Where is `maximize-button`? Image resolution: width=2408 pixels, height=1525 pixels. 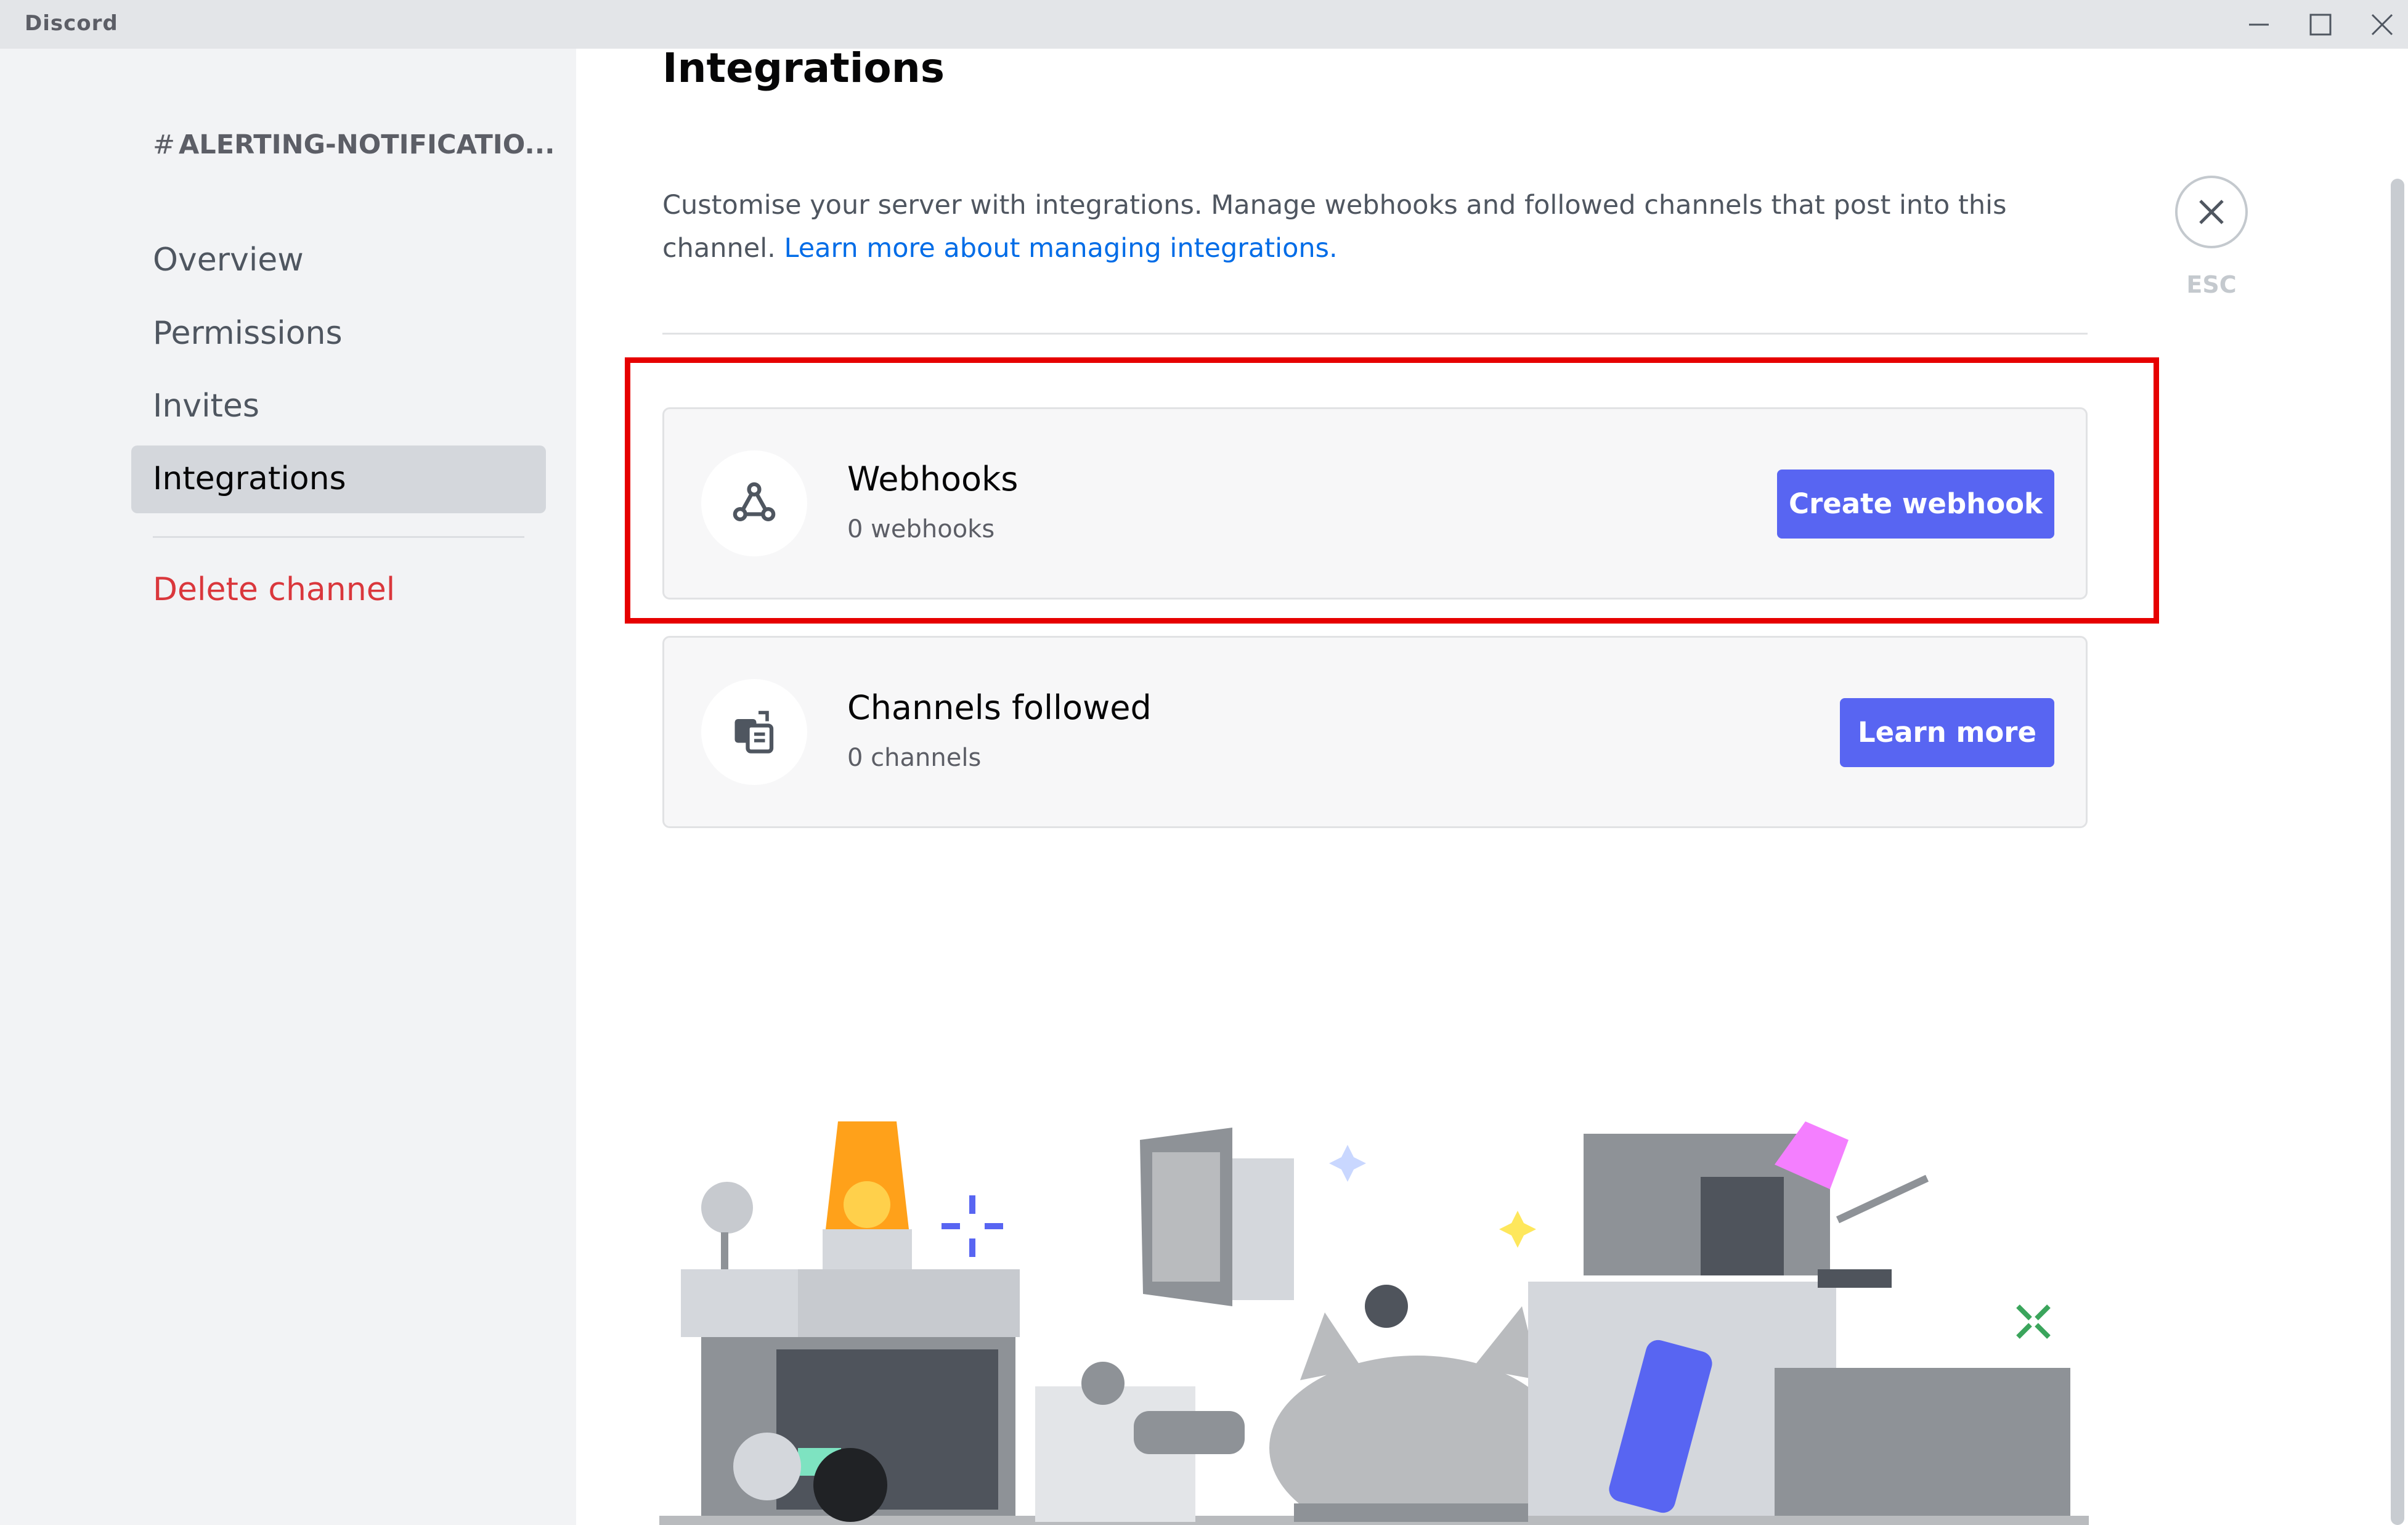
maximize-button is located at coordinates (2321, 24).